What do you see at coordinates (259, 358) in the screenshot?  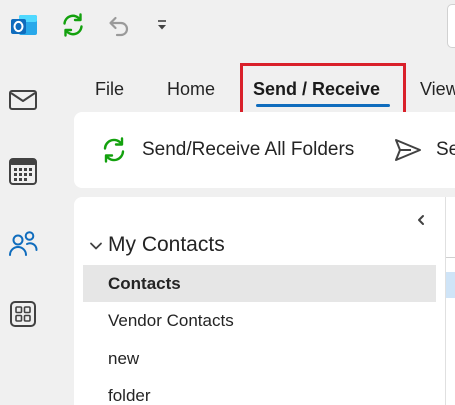 I see `folder-item-new: new` at bounding box center [259, 358].